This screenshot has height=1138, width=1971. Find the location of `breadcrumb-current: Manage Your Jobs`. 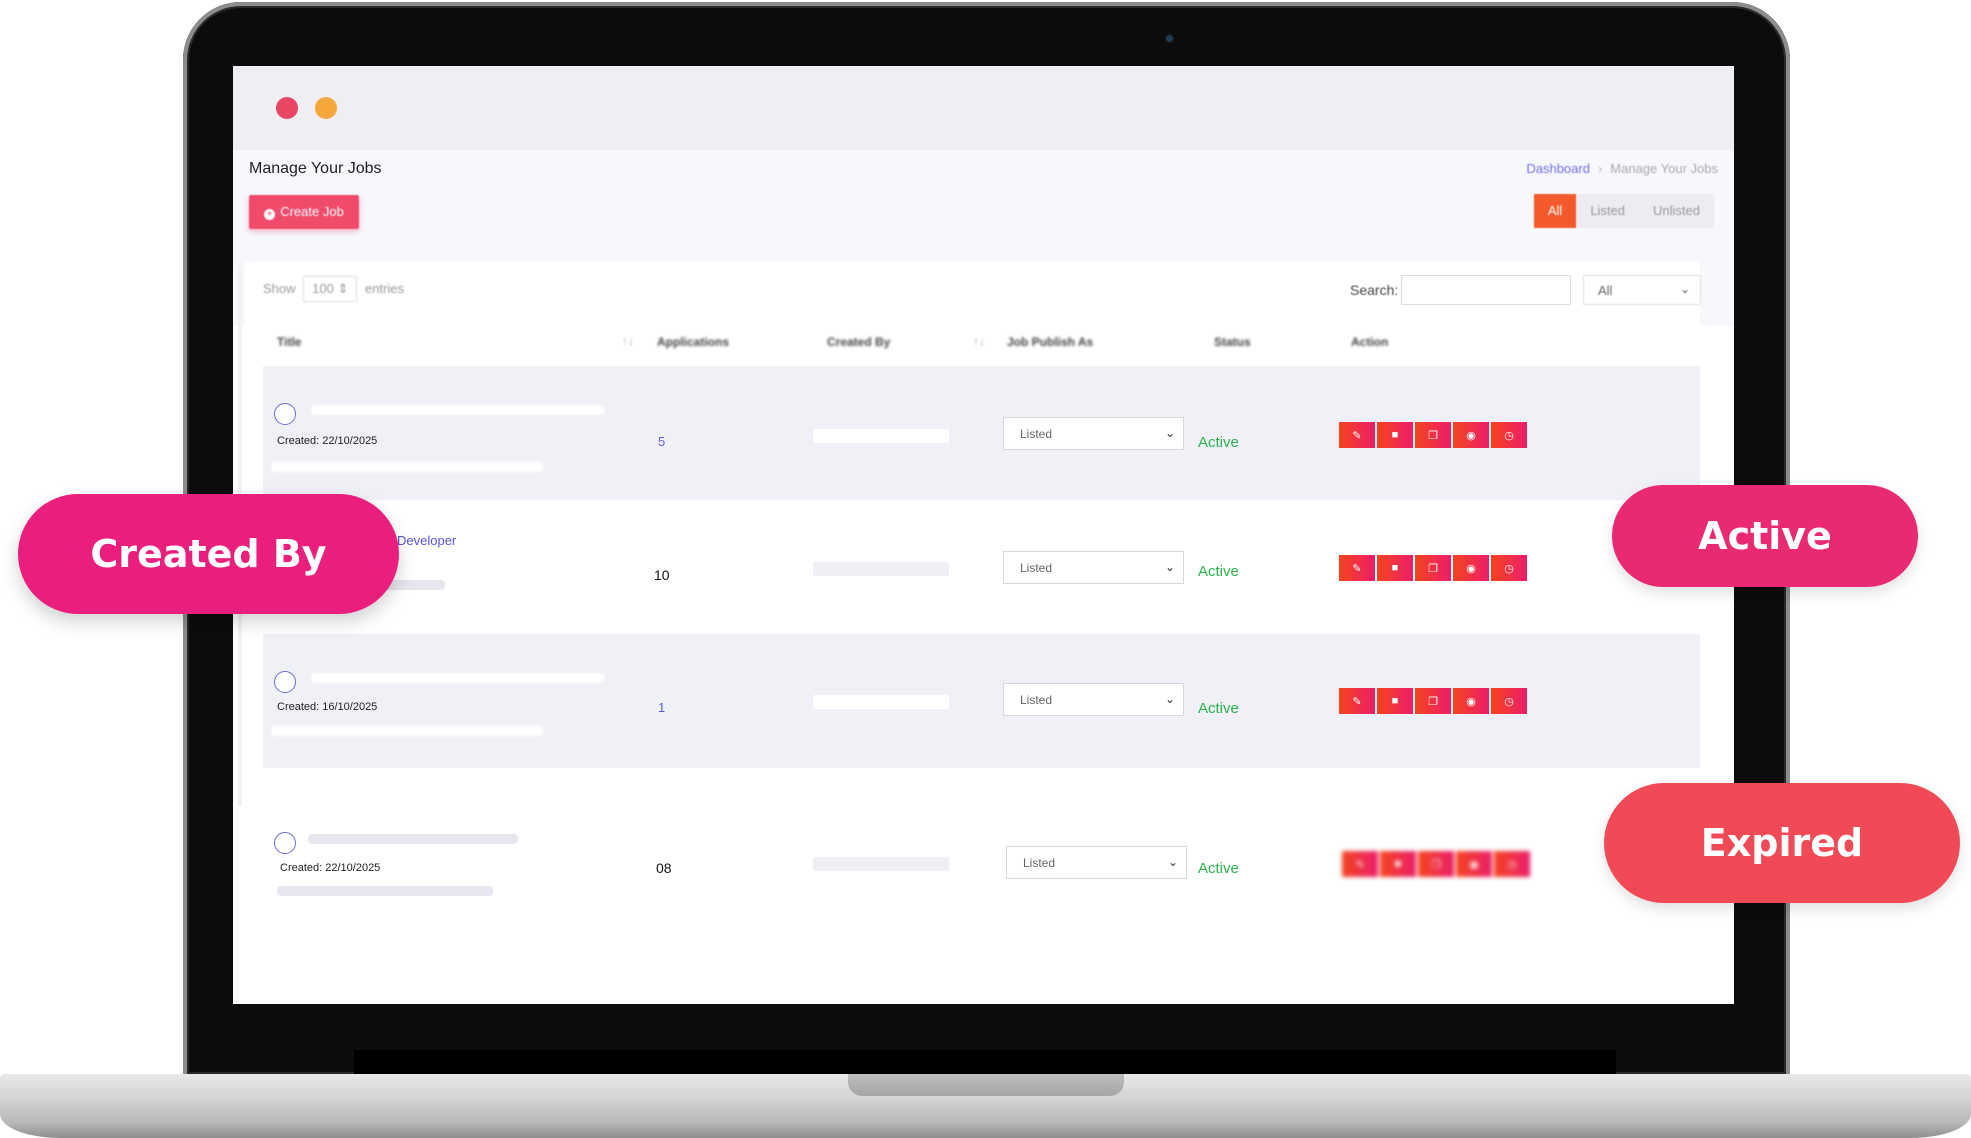

breadcrumb-current: Manage Your Jobs is located at coordinates (1664, 168).